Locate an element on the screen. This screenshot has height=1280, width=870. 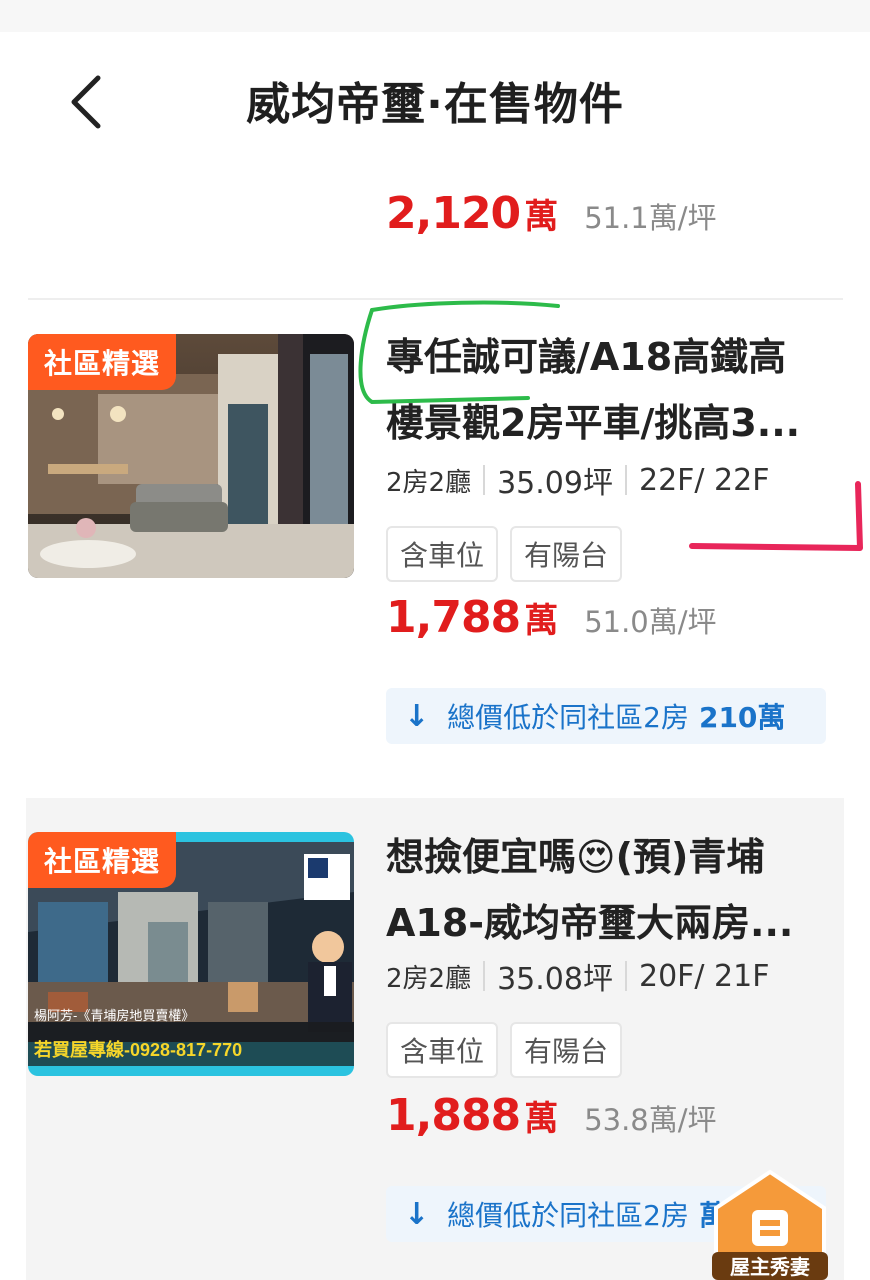
thumb-banner: 若買屋專線-0928-817-770 is located at coordinates (137, 1049).